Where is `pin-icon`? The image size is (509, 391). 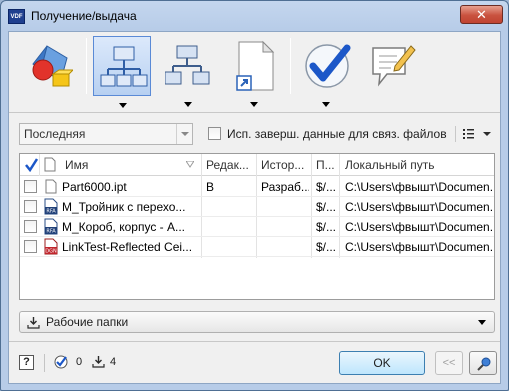
pin-icon is located at coordinates (484, 364).